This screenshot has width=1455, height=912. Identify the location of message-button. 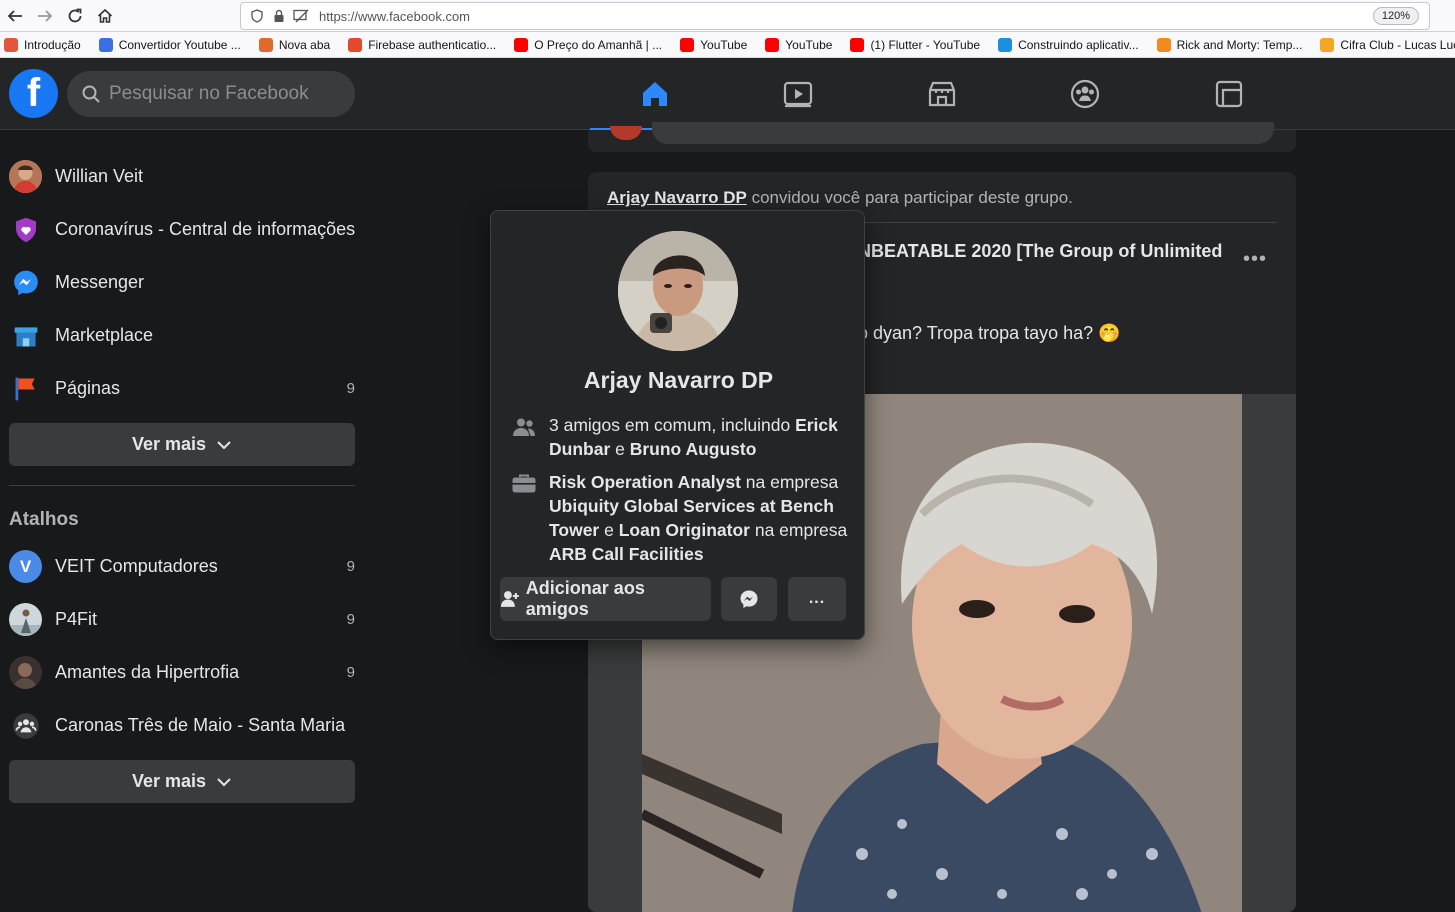
(749, 599).